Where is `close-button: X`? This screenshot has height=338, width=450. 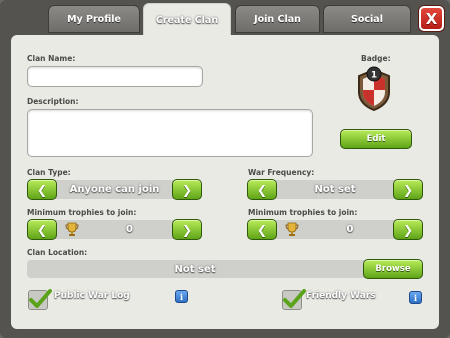
close-button: X is located at coordinates (431, 18).